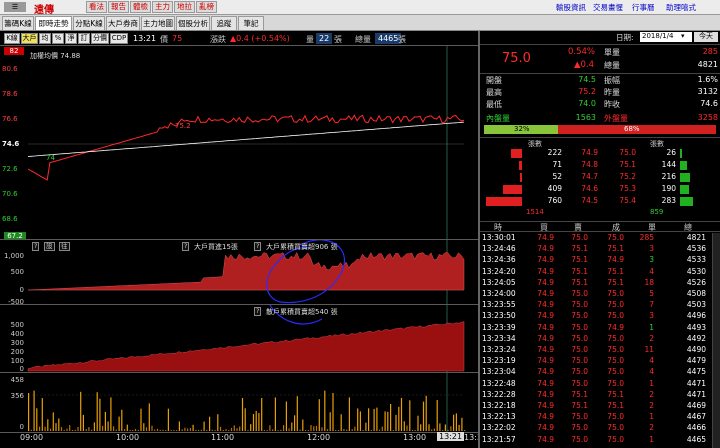  What do you see at coordinates (140, 7) in the screenshot?
I see `check-button: 體檢` at bounding box center [140, 7].